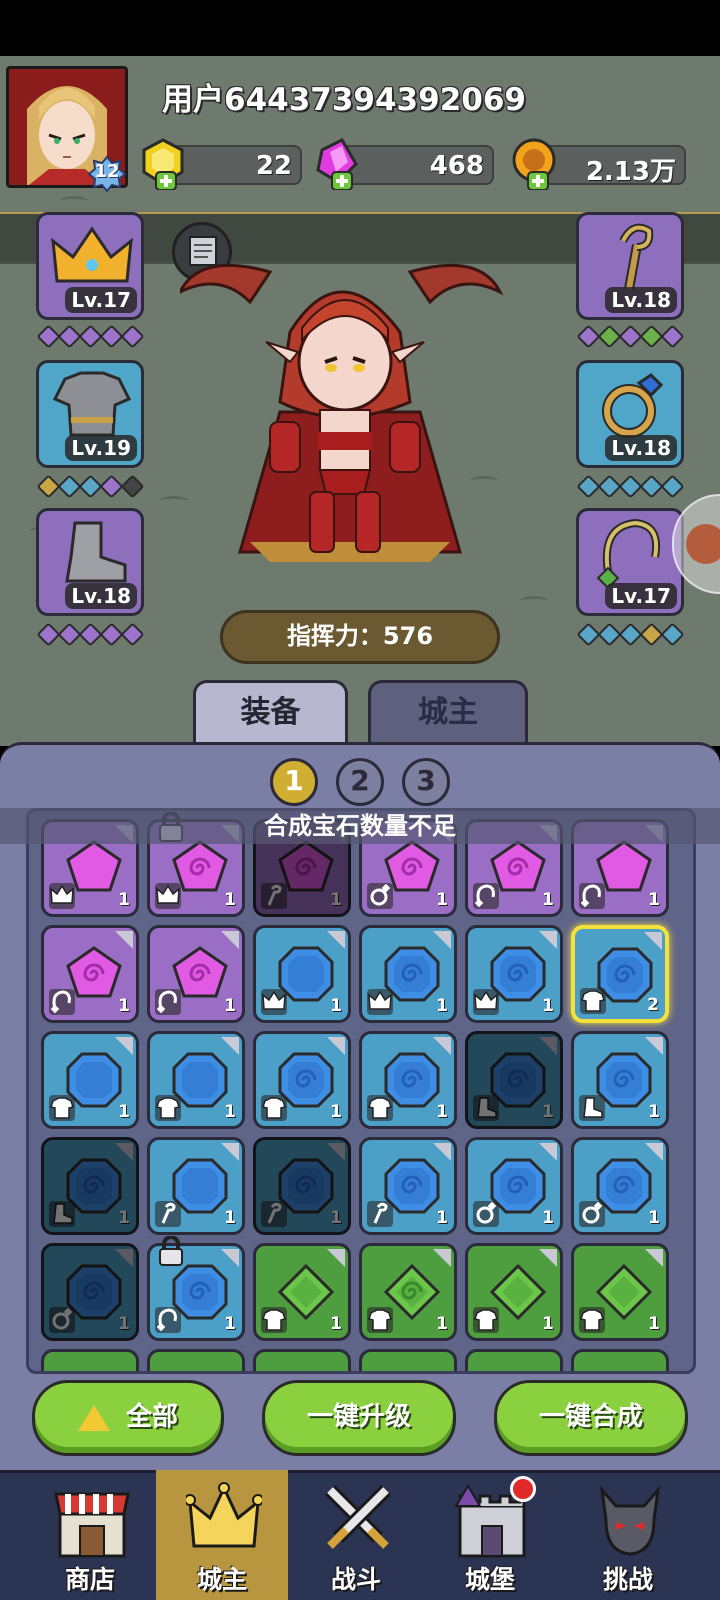 Image resolution: width=720 pixels, height=1600 pixels. I want to click on merge-all-button: 一键合成, so click(591, 1418).